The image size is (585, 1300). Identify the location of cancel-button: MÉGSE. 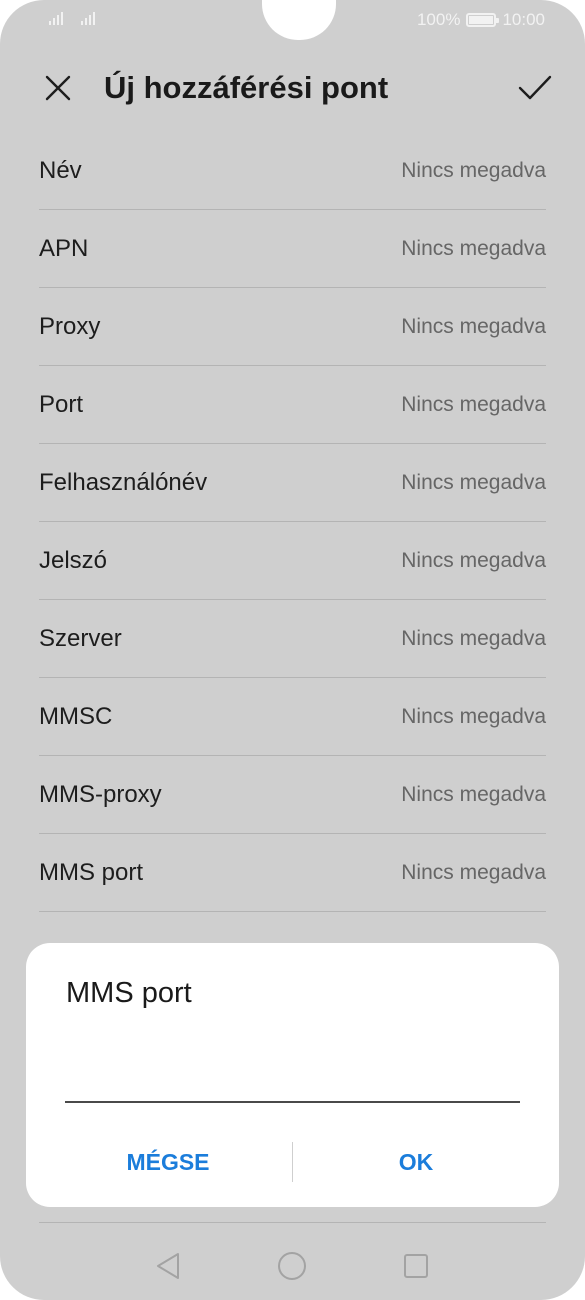
(168, 1162).